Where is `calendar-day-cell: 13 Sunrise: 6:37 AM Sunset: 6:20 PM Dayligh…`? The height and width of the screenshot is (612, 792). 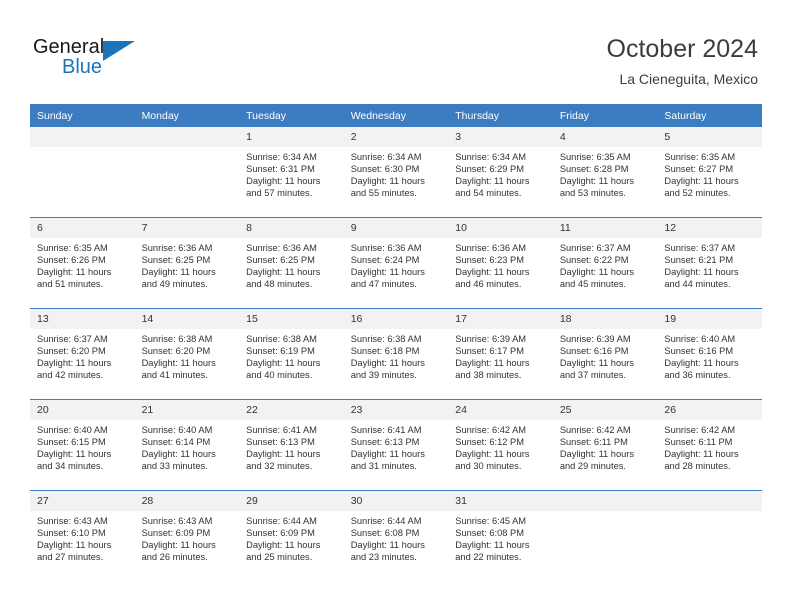 calendar-day-cell: 13 Sunrise: 6:37 AM Sunset: 6:20 PM Dayligh… is located at coordinates (82, 354).